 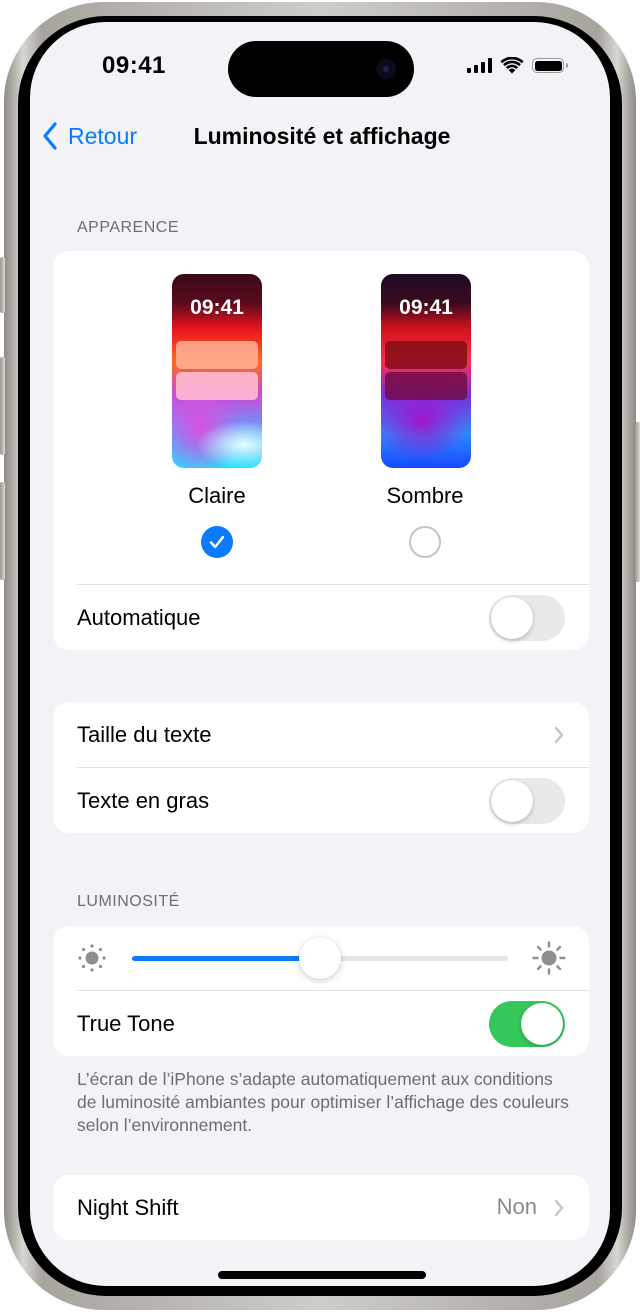 I want to click on light-mode-preview: 09:41, so click(x=217, y=371).